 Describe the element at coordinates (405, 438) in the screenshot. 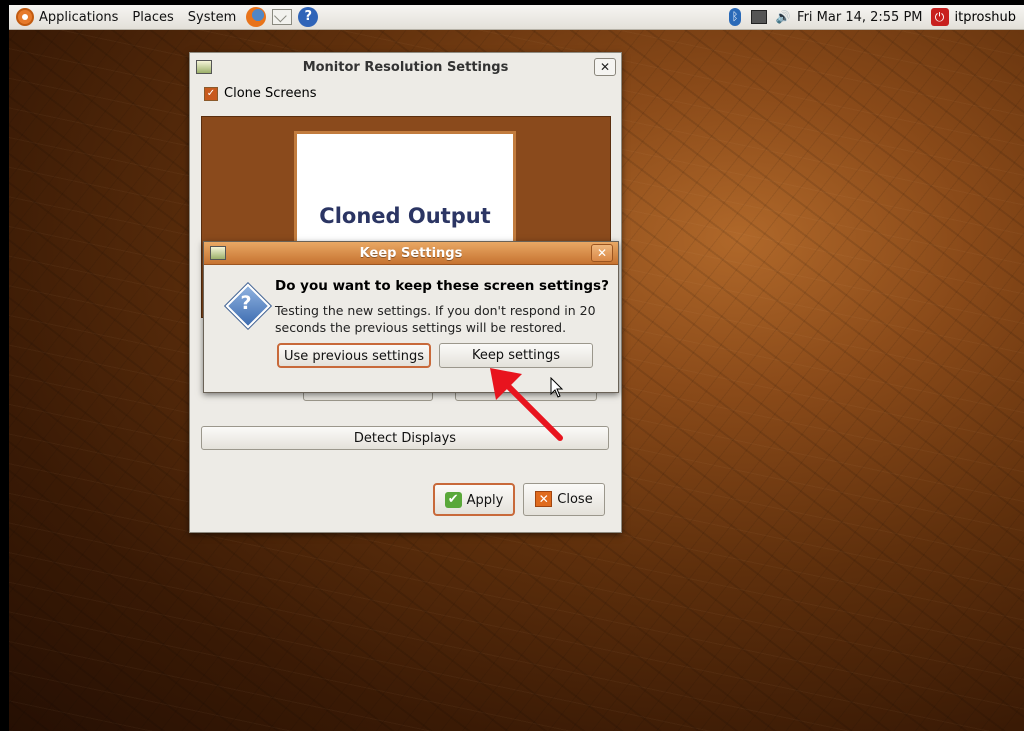

I see `detect-displays-label: Detect Displays` at that location.